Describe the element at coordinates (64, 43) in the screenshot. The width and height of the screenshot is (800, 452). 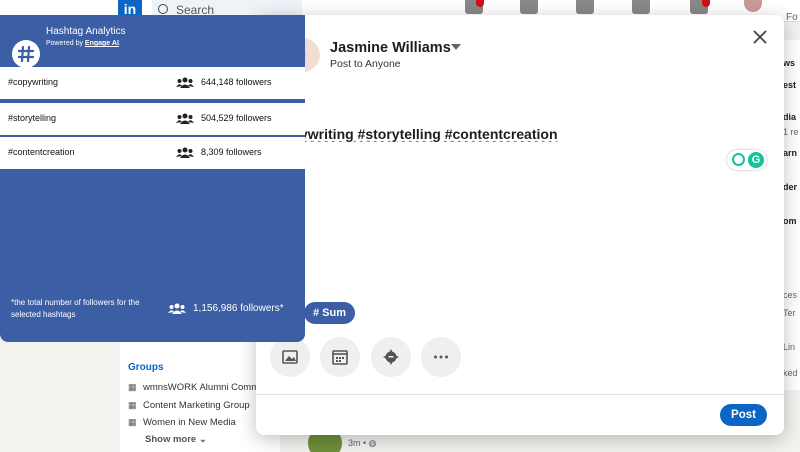
I see `powered-by-prefix: Powered by` at that location.